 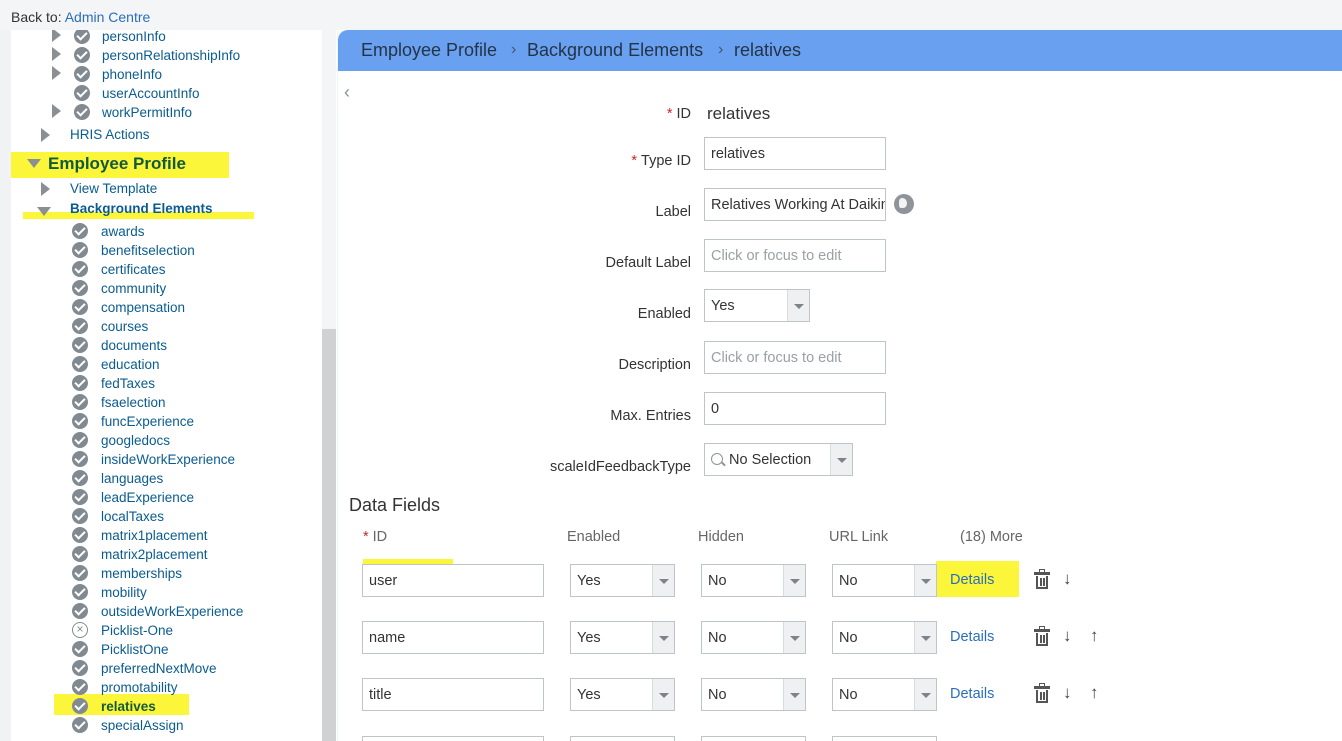 What do you see at coordinates (137, 630) in the screenshot?
I see `tree-item-picklist-one: Picklist-One` at bounding box center [137, 630].